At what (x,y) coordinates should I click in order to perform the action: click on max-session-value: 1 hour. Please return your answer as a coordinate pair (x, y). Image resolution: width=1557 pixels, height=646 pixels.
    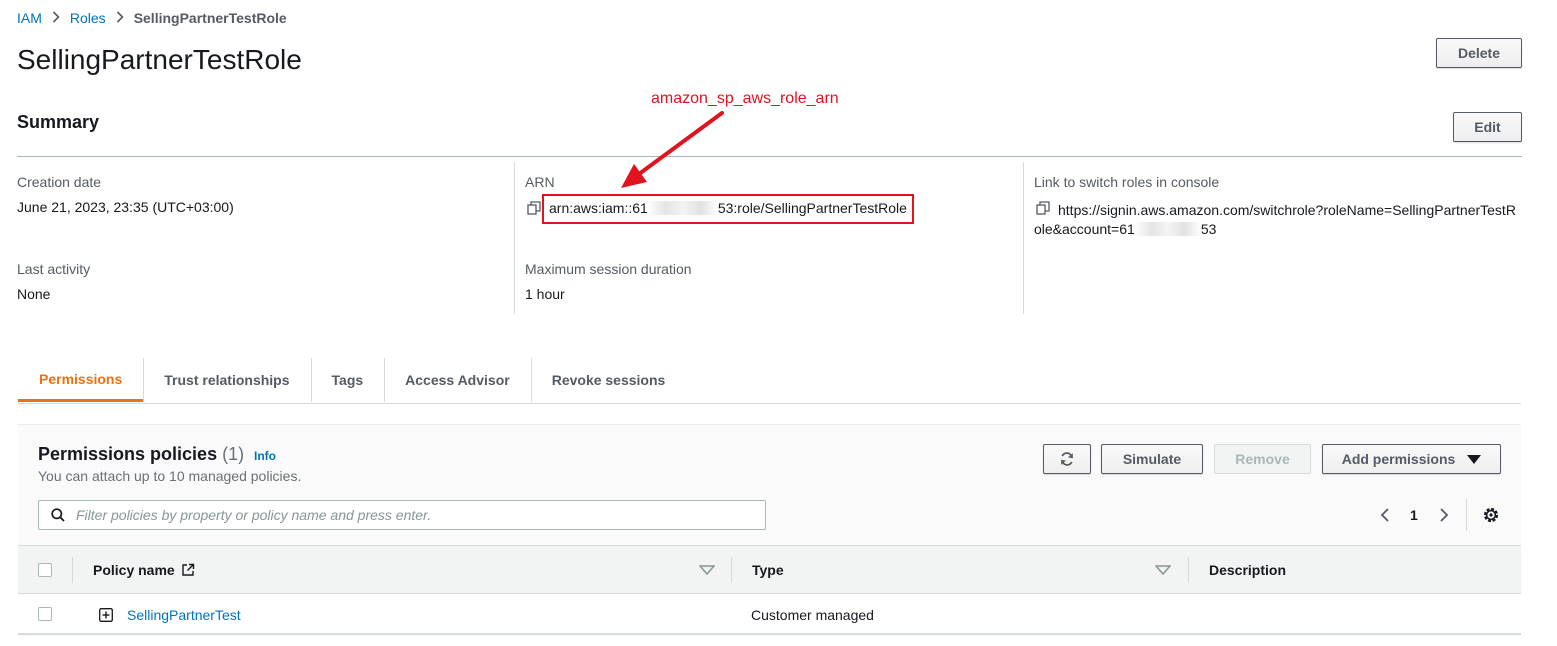
    Looking at the image, I should click on (545, 294).